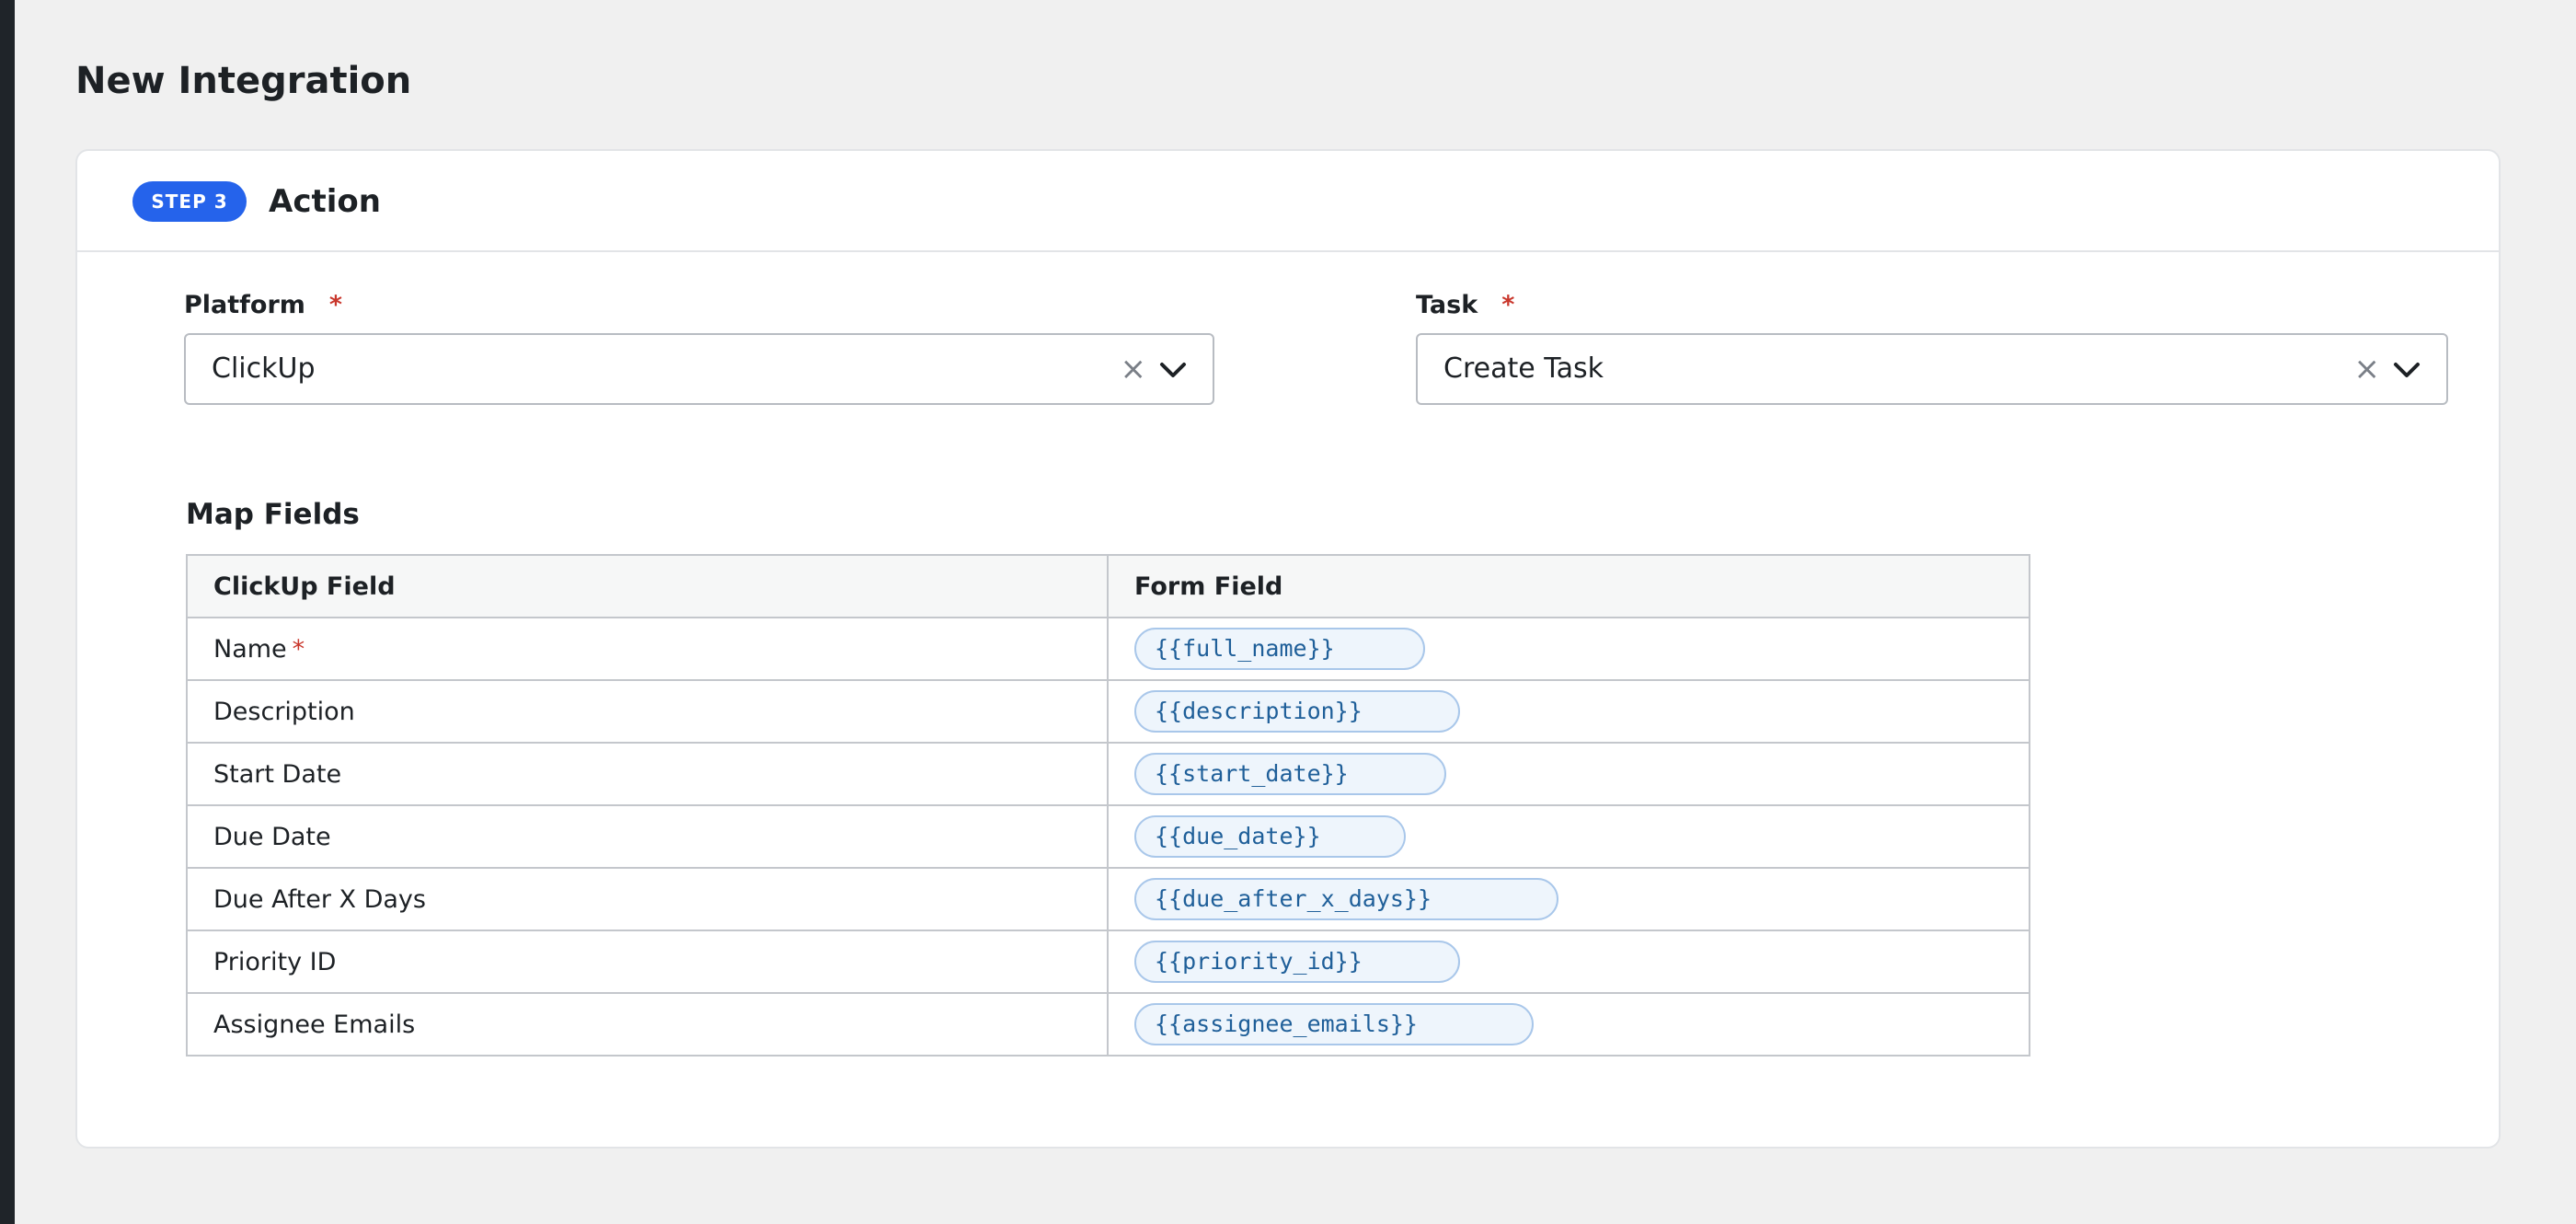 Image resolution: width=2576 pixels, height=1224 pixels. I want to click on task-select: Create Task ×, so click(1932, 369).